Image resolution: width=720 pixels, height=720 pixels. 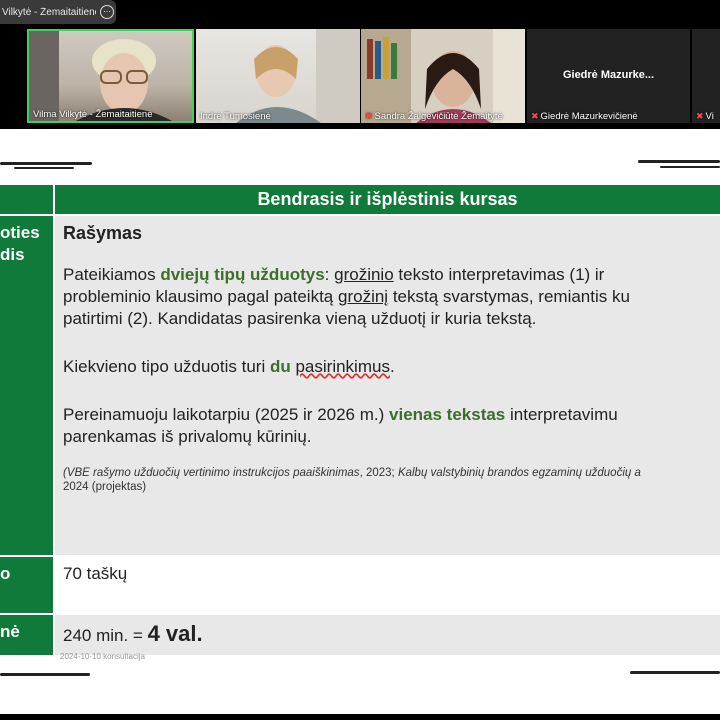 What do you see at coordinates (26, 199) in the screenshot?
I see `table-header-left` at bounding box center [26, 199].